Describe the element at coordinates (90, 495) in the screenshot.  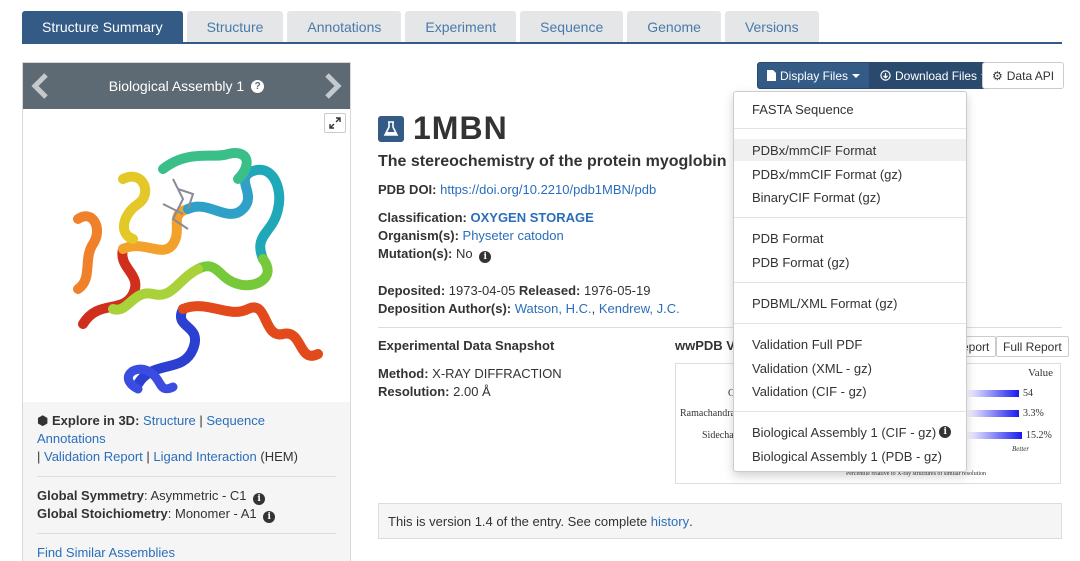
I see `global-symmetry-label: Global Symmetry` at that location.